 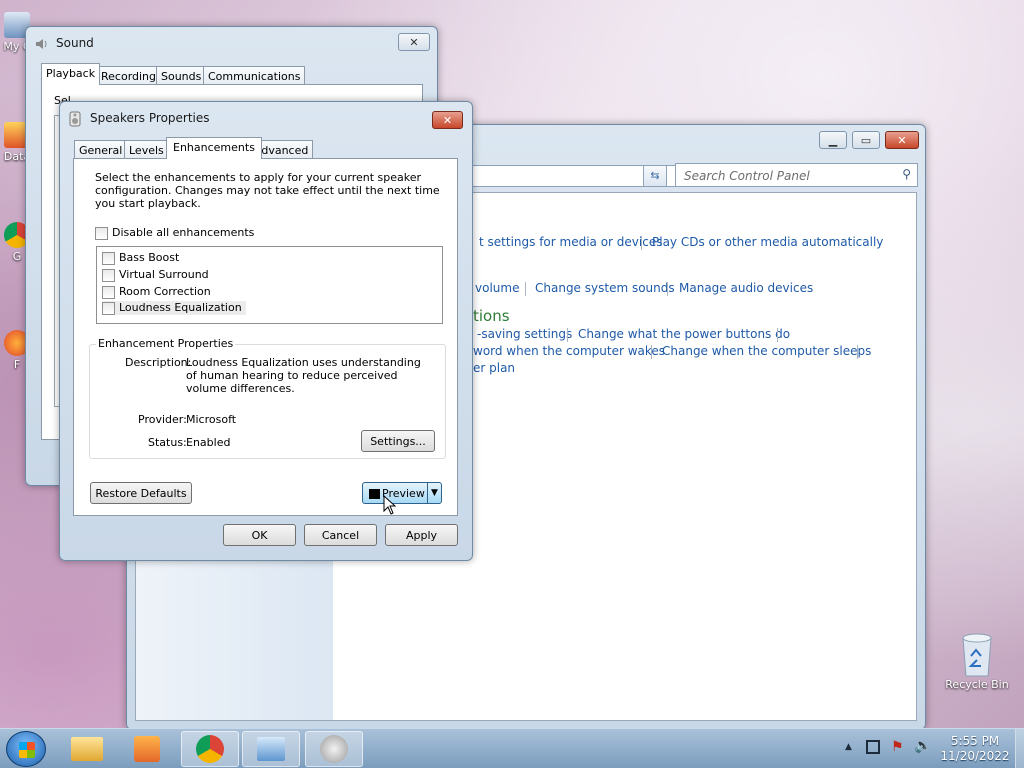 I want to click on cancel-button: Cancel, so click(x=340, y=535).